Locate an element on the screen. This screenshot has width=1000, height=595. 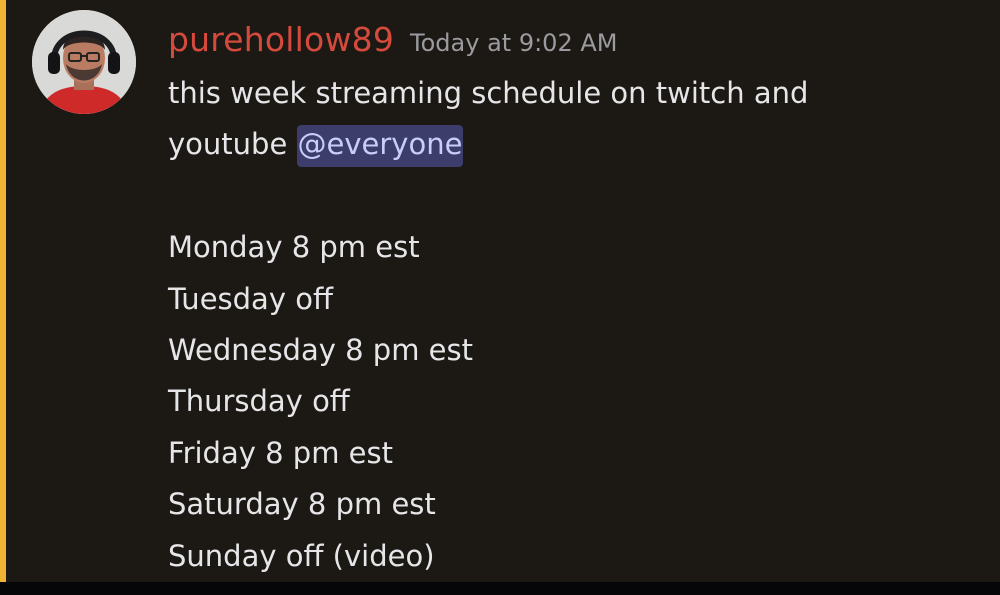
message-text: youtube is located at coordinates (232, 144).